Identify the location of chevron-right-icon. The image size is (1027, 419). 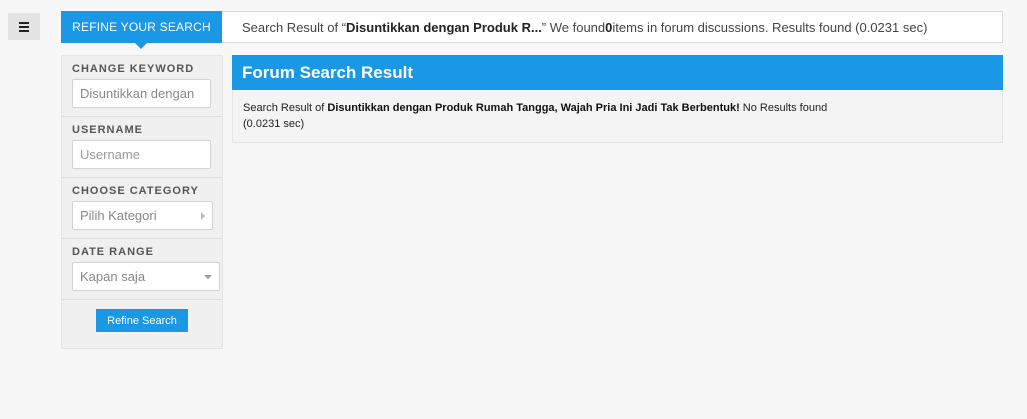
(203, 215).